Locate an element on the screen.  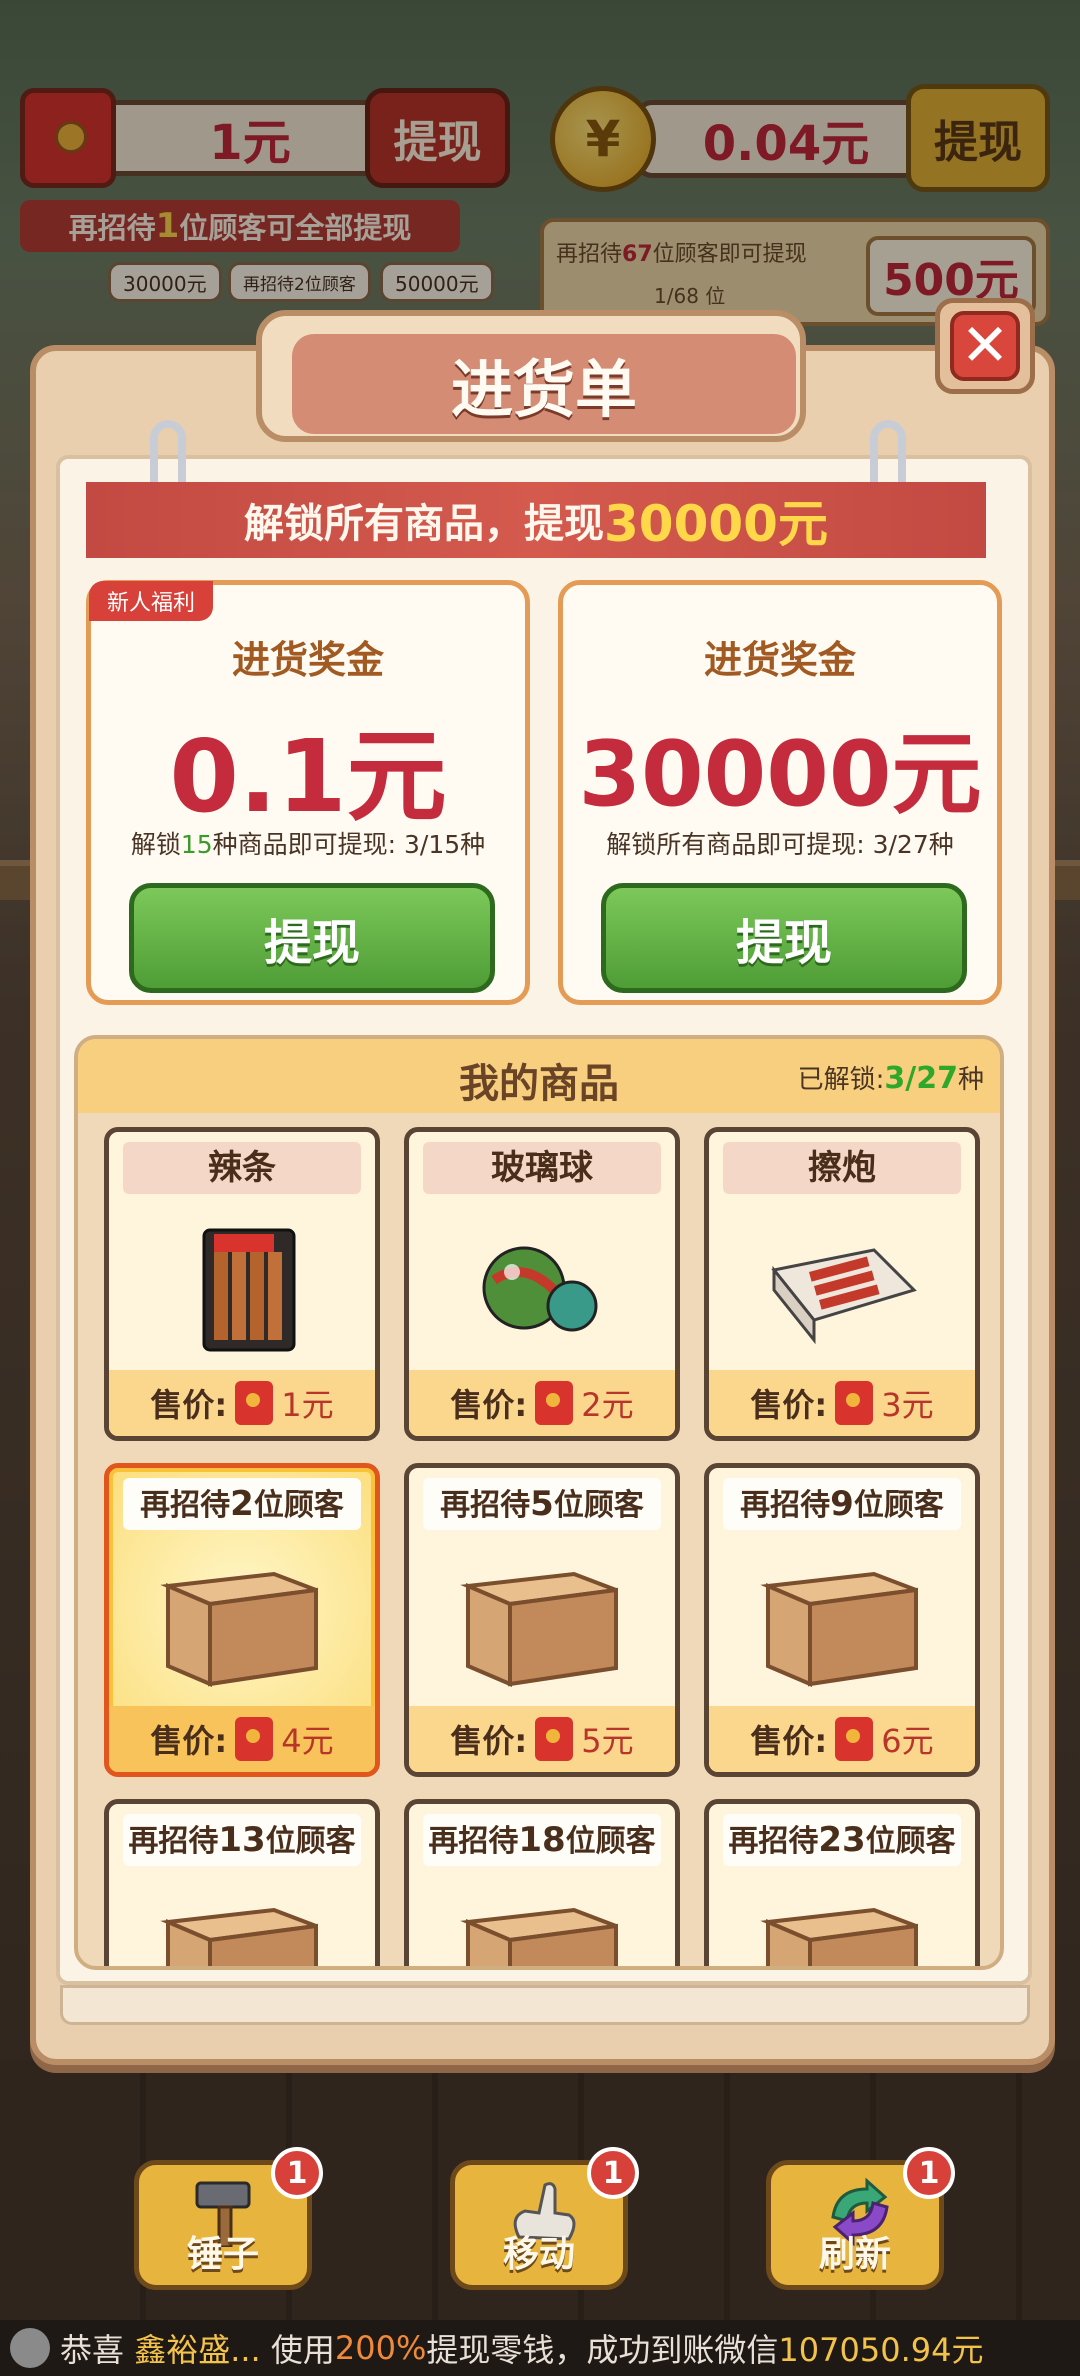
item-price: 售价: 3元 is located at coordinates (842, 1403).